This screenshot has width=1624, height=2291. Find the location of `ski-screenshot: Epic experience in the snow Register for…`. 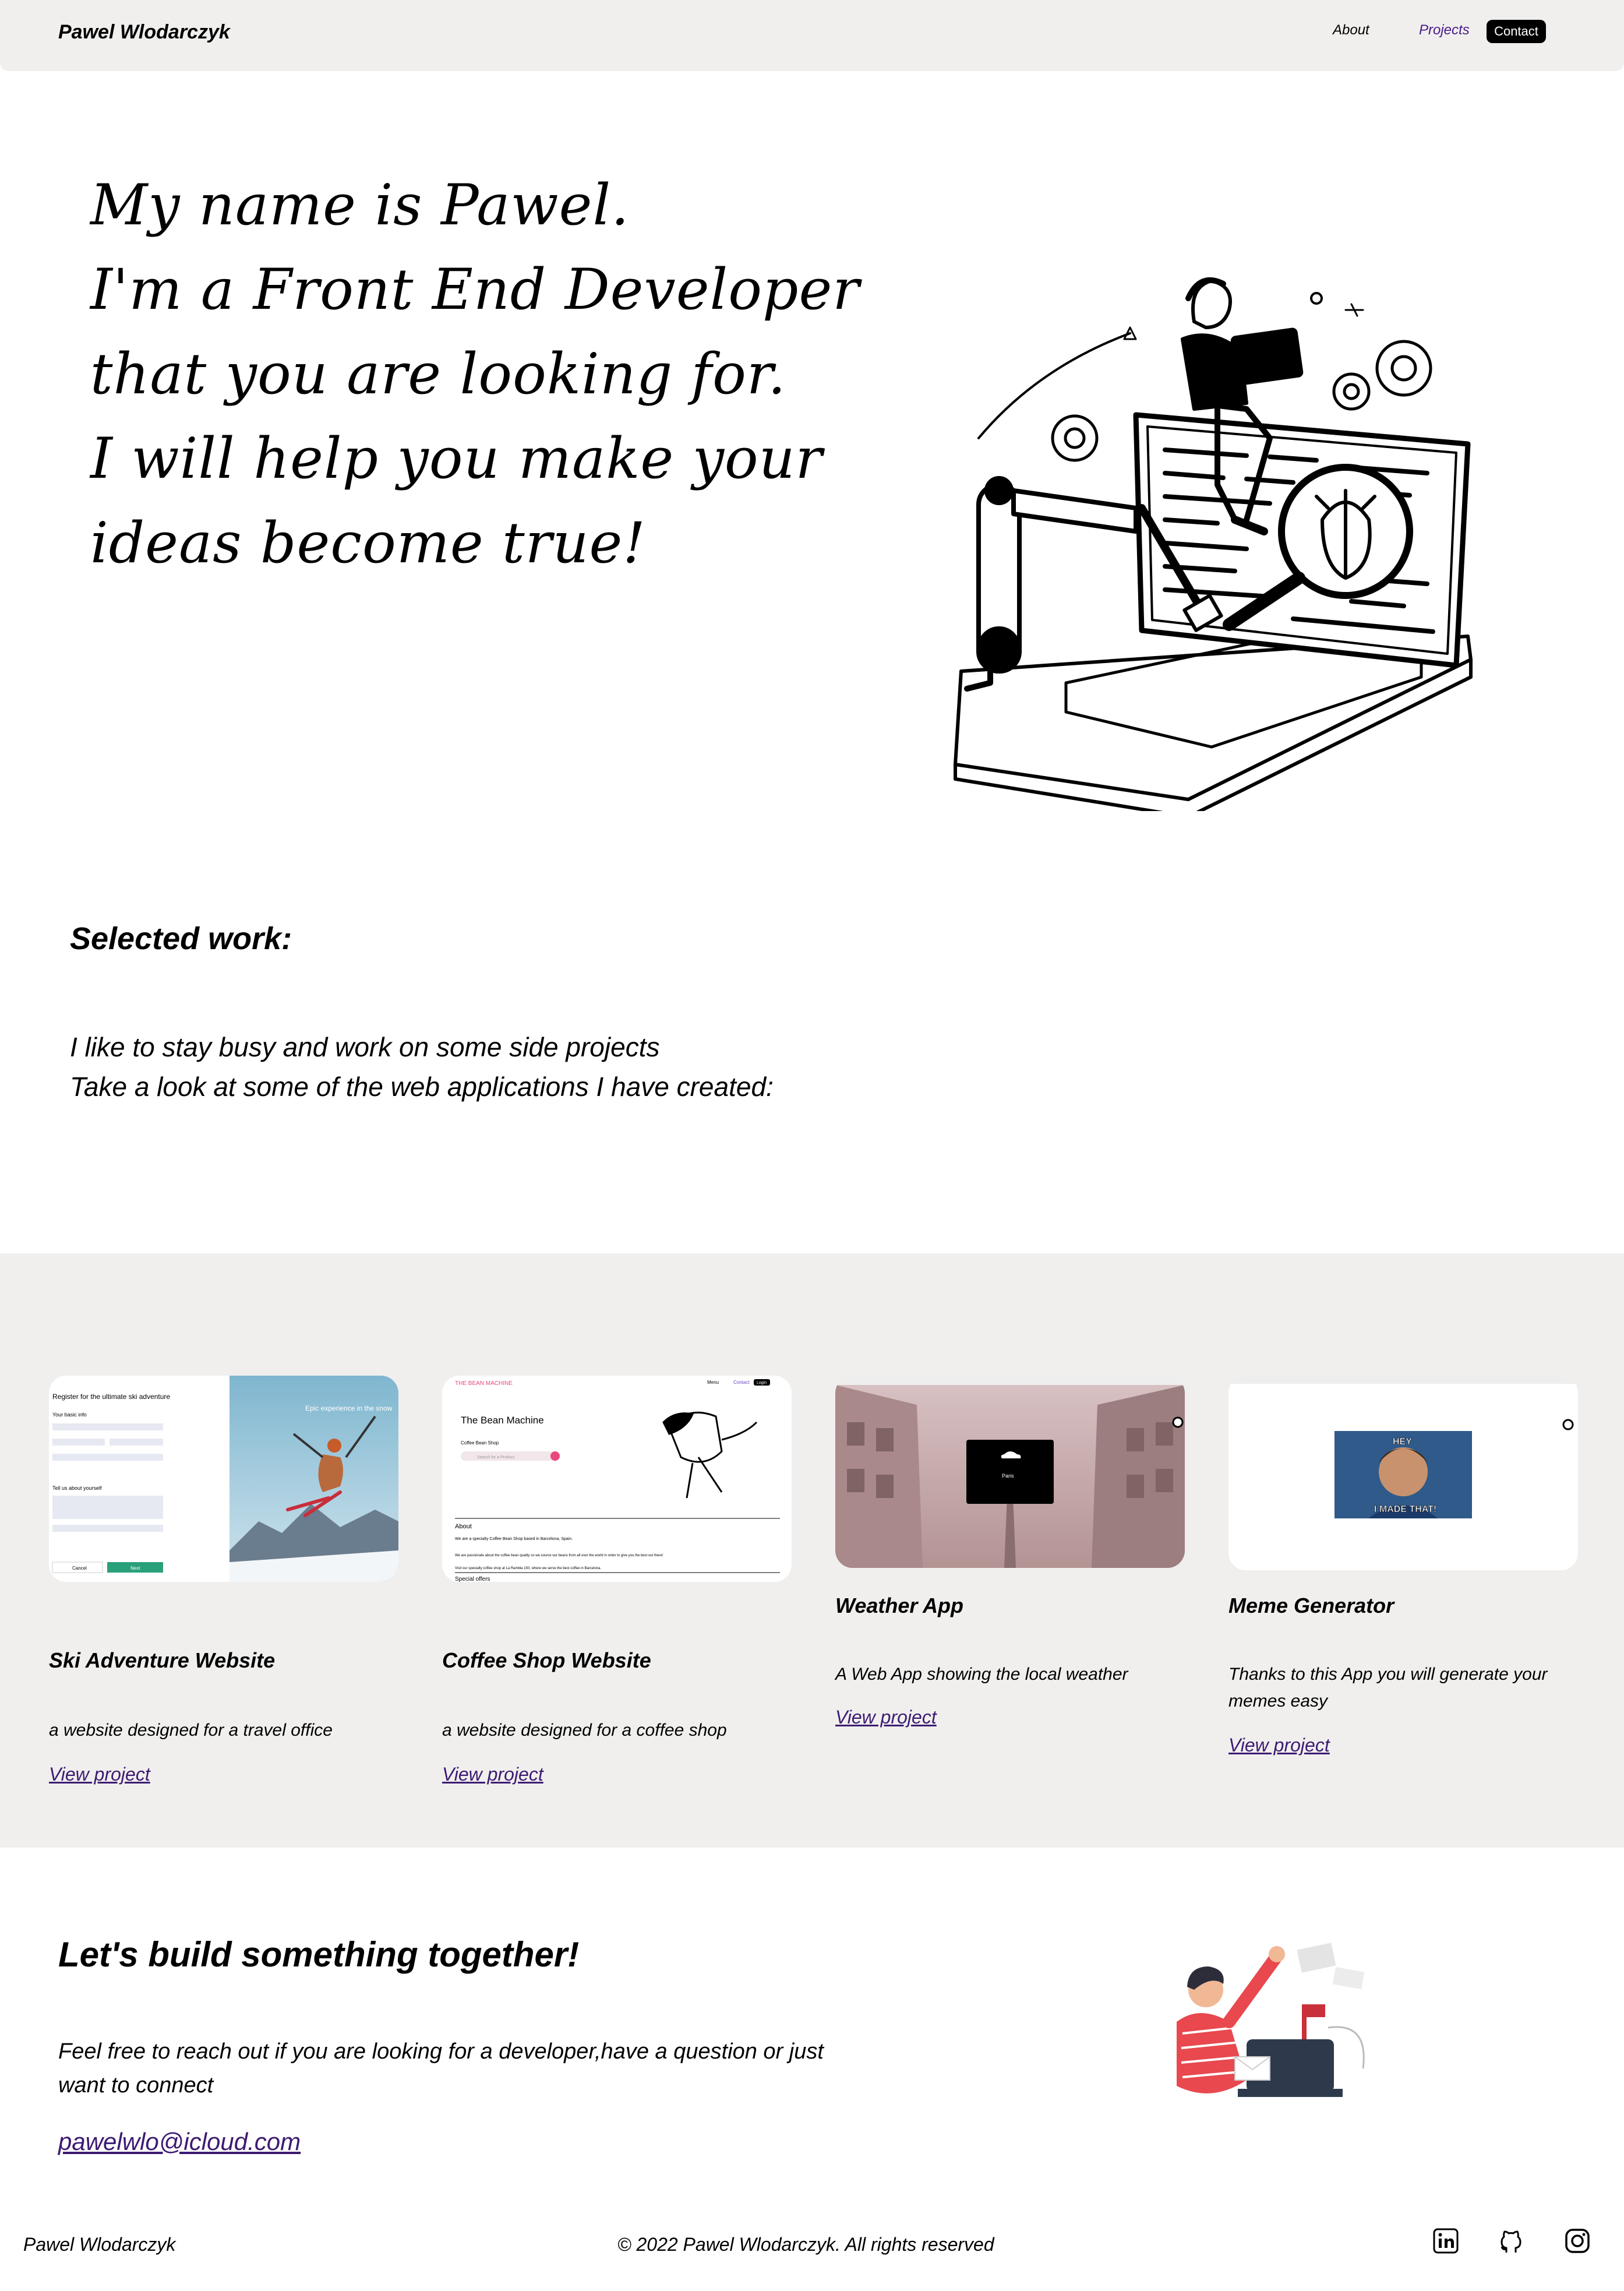

ski-screenshot: Epic experience in the snow Register for… is located at coordinates (223, 1479).